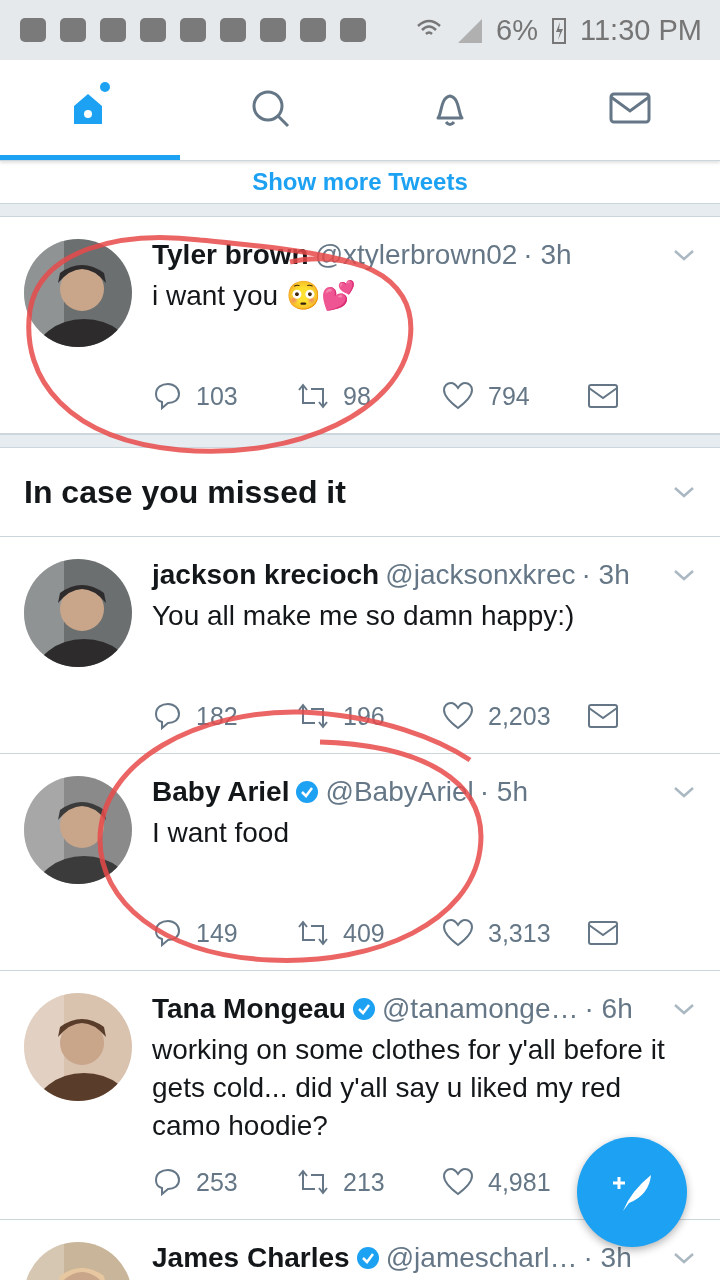 The image size is (720, 1280). What do you see at coordinates (364, 616) in the screenshot?
I see `tweet-text: You all make me so damn happy:)` at bounding box center [364, 616].